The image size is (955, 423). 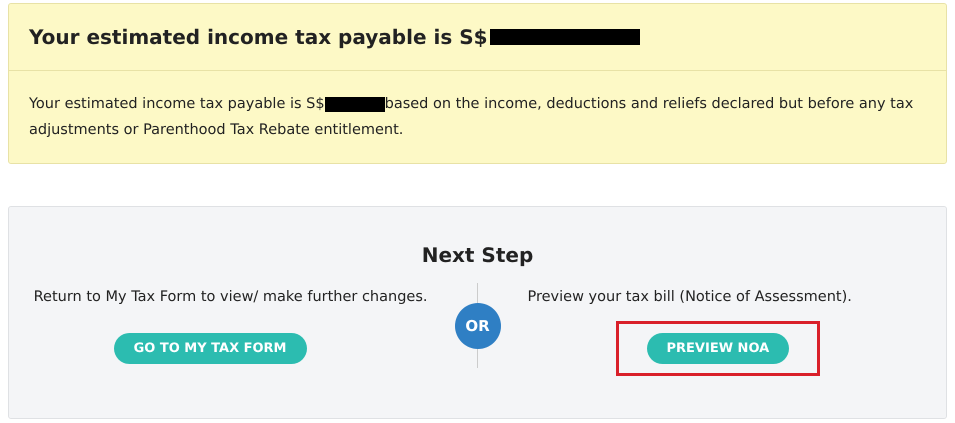 What do you see at coordinates (471, 117) in the screenshot?
I see `summary-text: Your estimated income tax payable is S$ based on the income, deductions and reliefs declared but before any tax adjustments or Parenthood Tax Rebate entitlement.` at bounding box center [471, 117].